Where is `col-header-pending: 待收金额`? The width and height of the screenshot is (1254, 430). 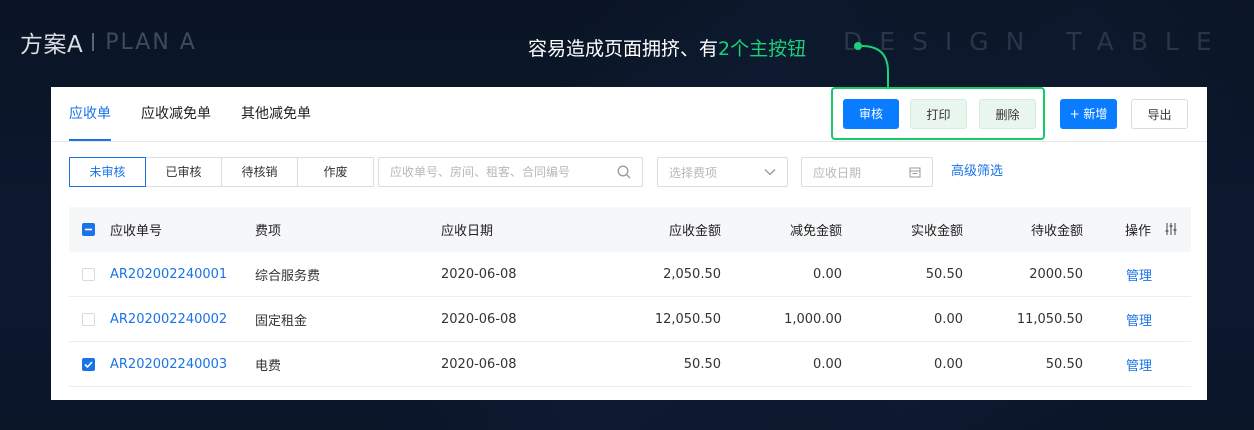
col-header-pending: 待收金额 is located at coordinates (1056, 231).